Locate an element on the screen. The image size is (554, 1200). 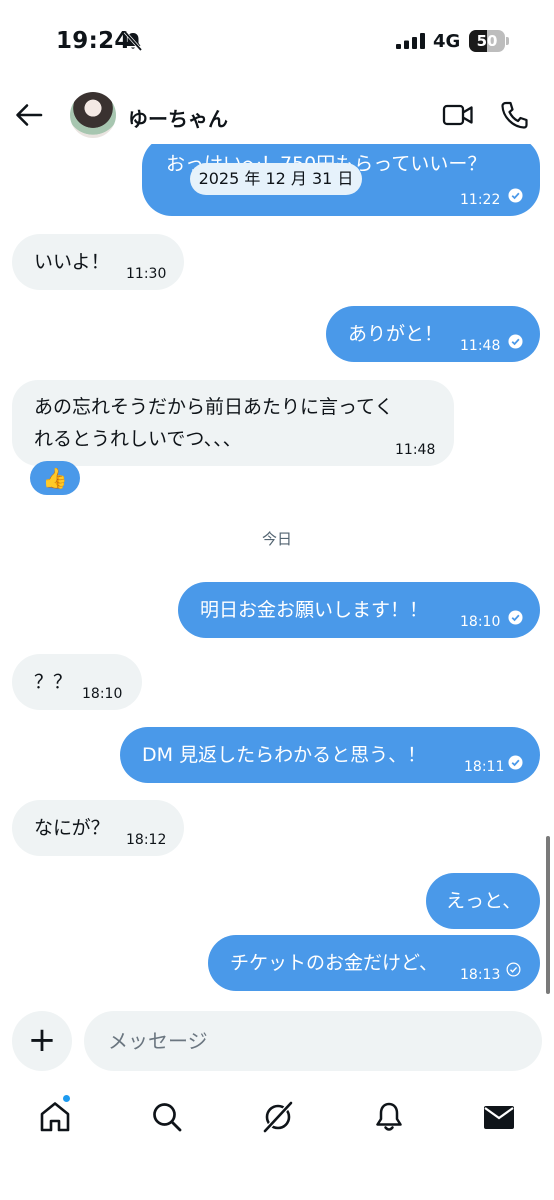
home-indicator is located at coordinates (277, 1190).